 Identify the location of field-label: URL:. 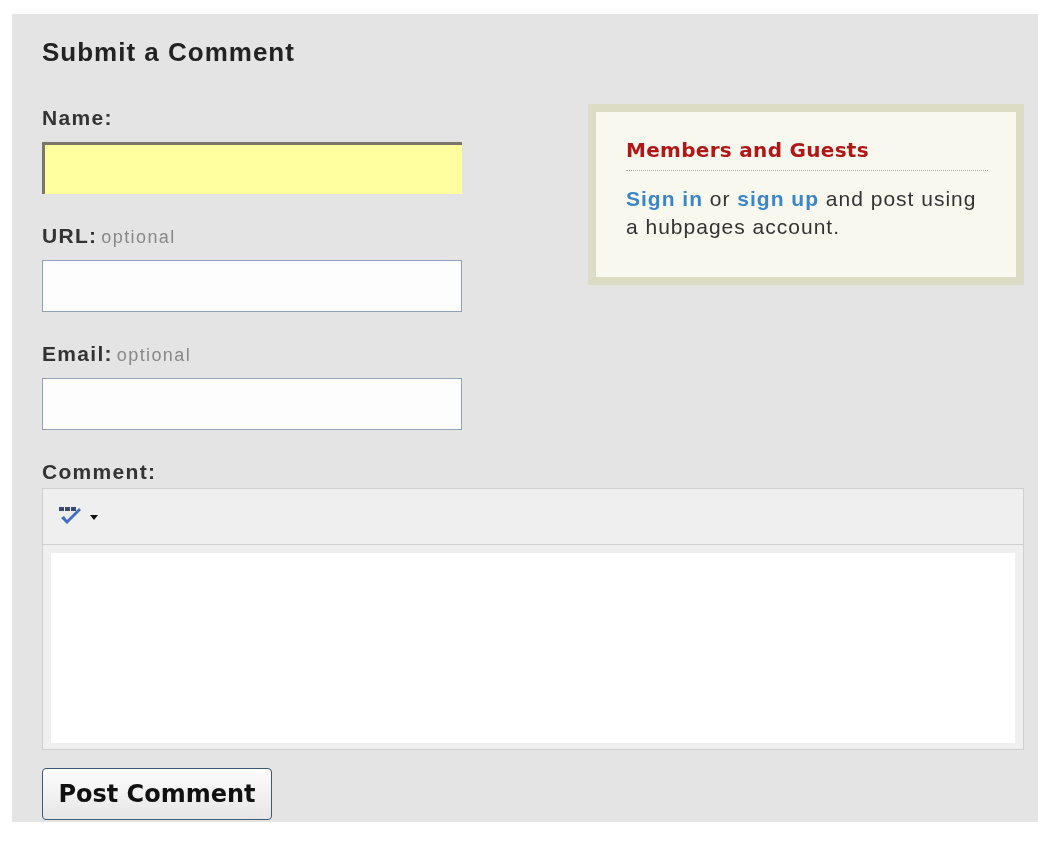
(70, 235).